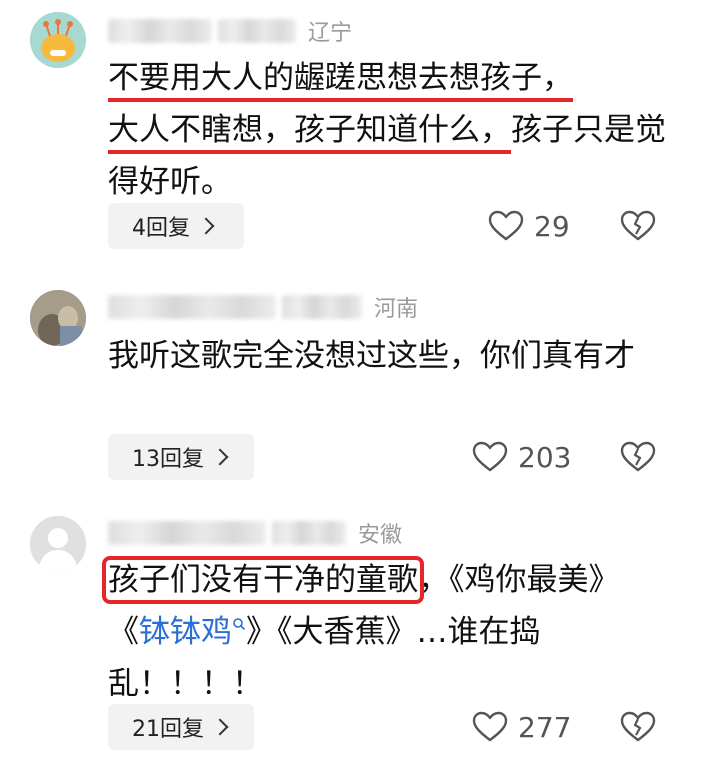 The image size is (719, 765). Describe the element at coordinates (263, 580) in the screenshot. I see `highlighted-text: 孩子们没有干净的童歌` at that location.